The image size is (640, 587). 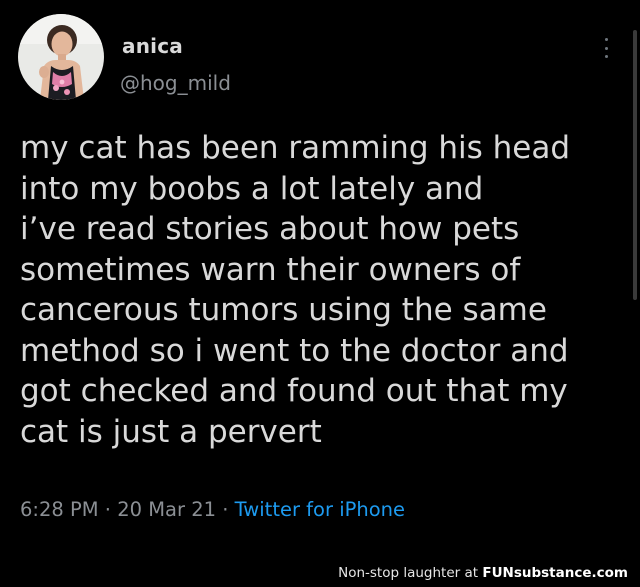 What do you see at coordinates (175, 83) in the screenshot?
I see `user-handle: @hog_mild` at bounding box center [175, 83].